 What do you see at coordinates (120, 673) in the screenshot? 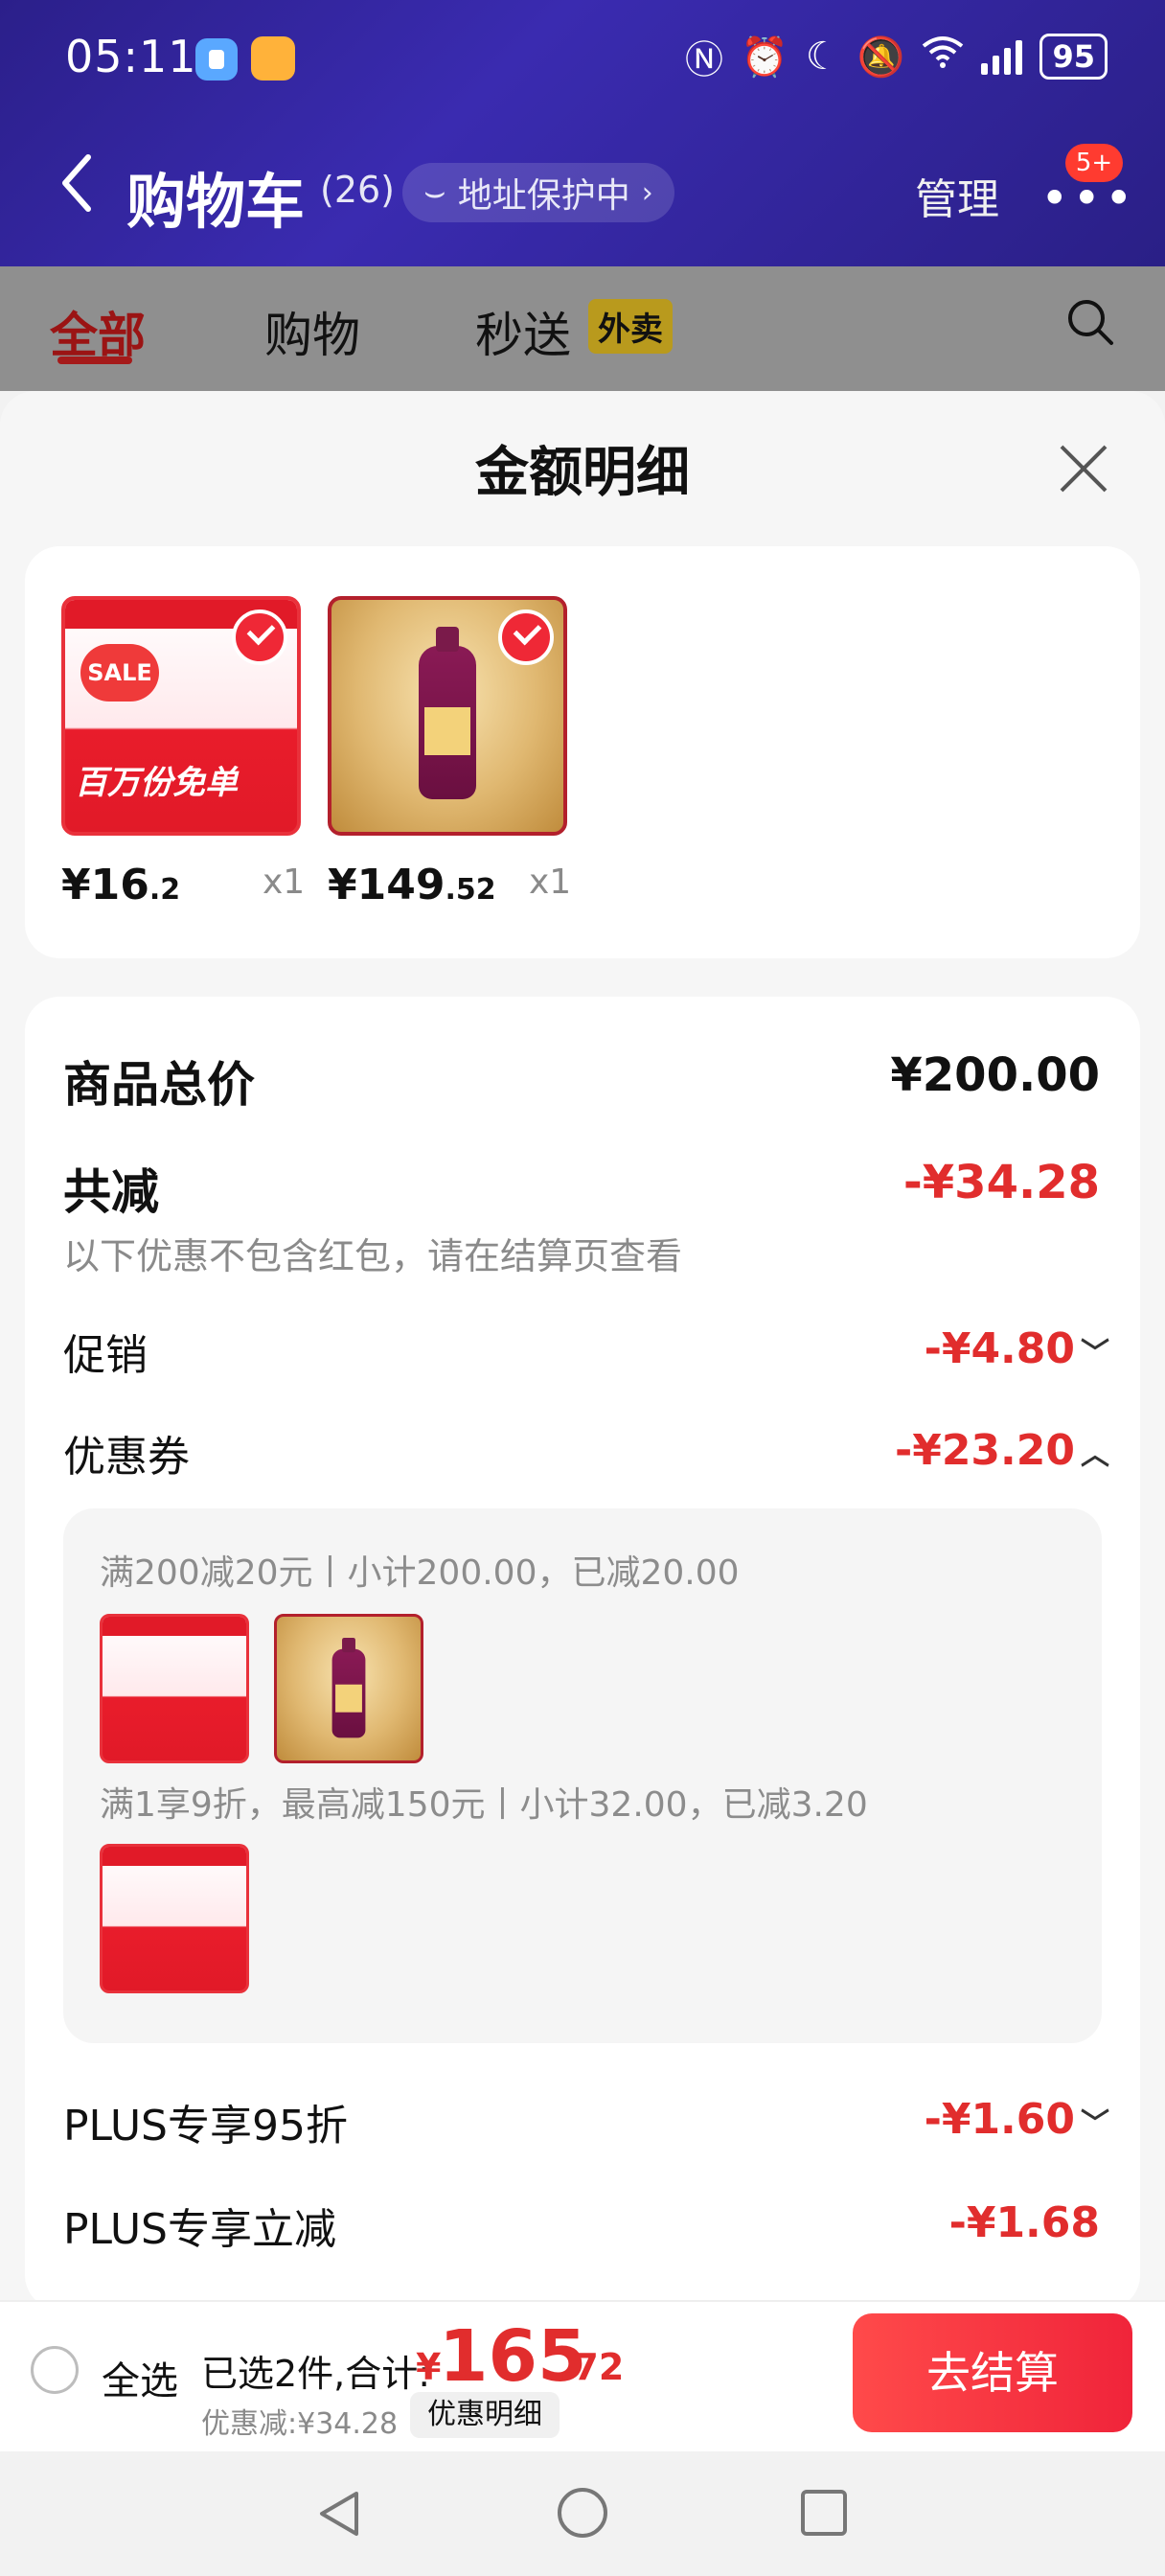
I see `sale-badge: SALE` at bounding box center [120, 673].